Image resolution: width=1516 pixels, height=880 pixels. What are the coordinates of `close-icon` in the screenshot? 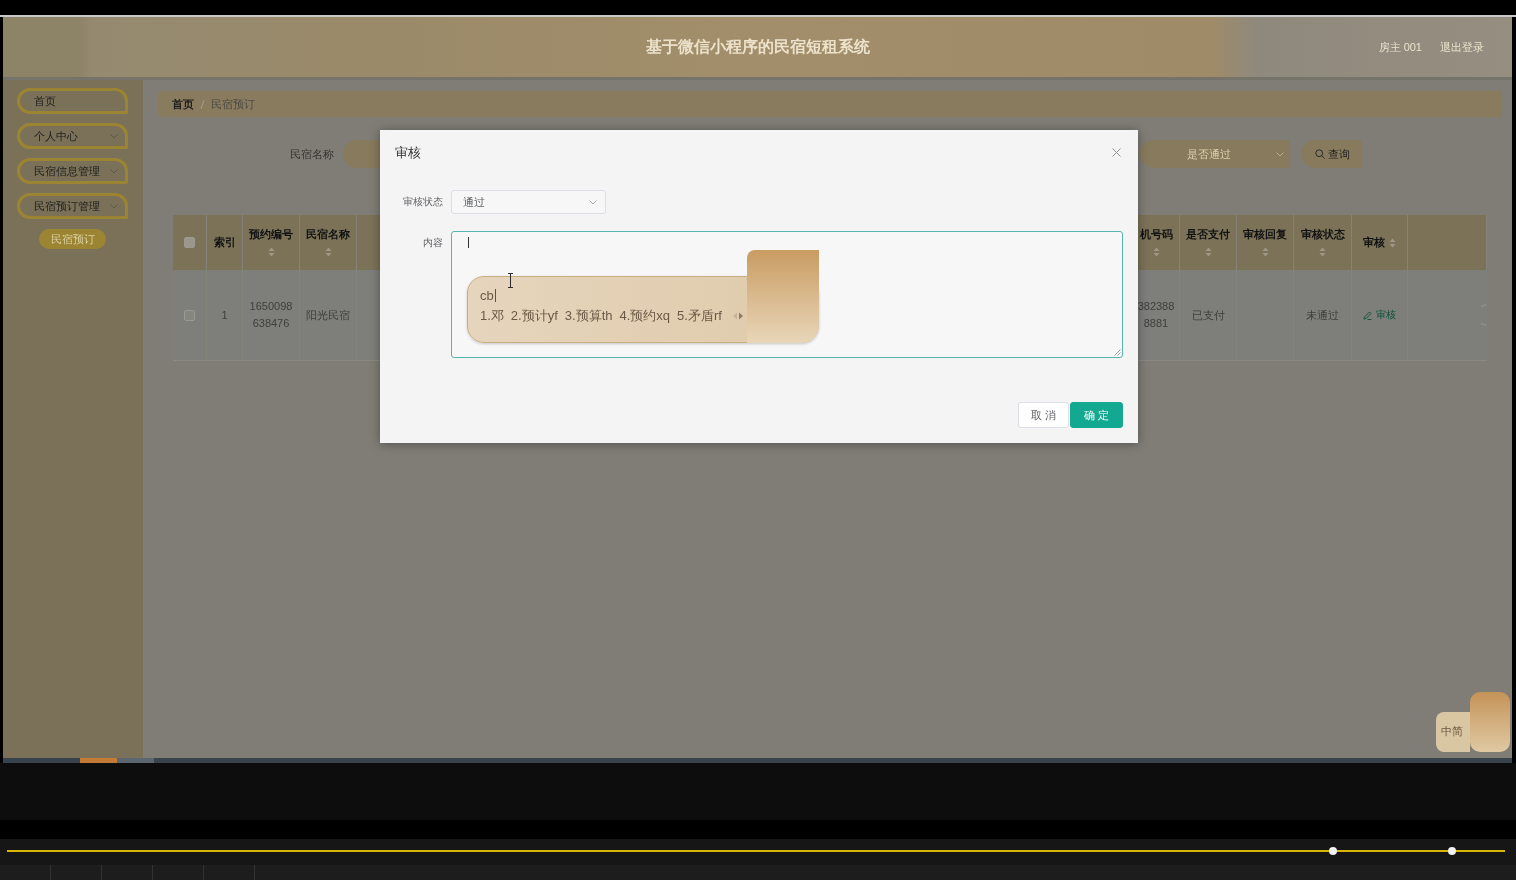 It's located at (1116, 152).